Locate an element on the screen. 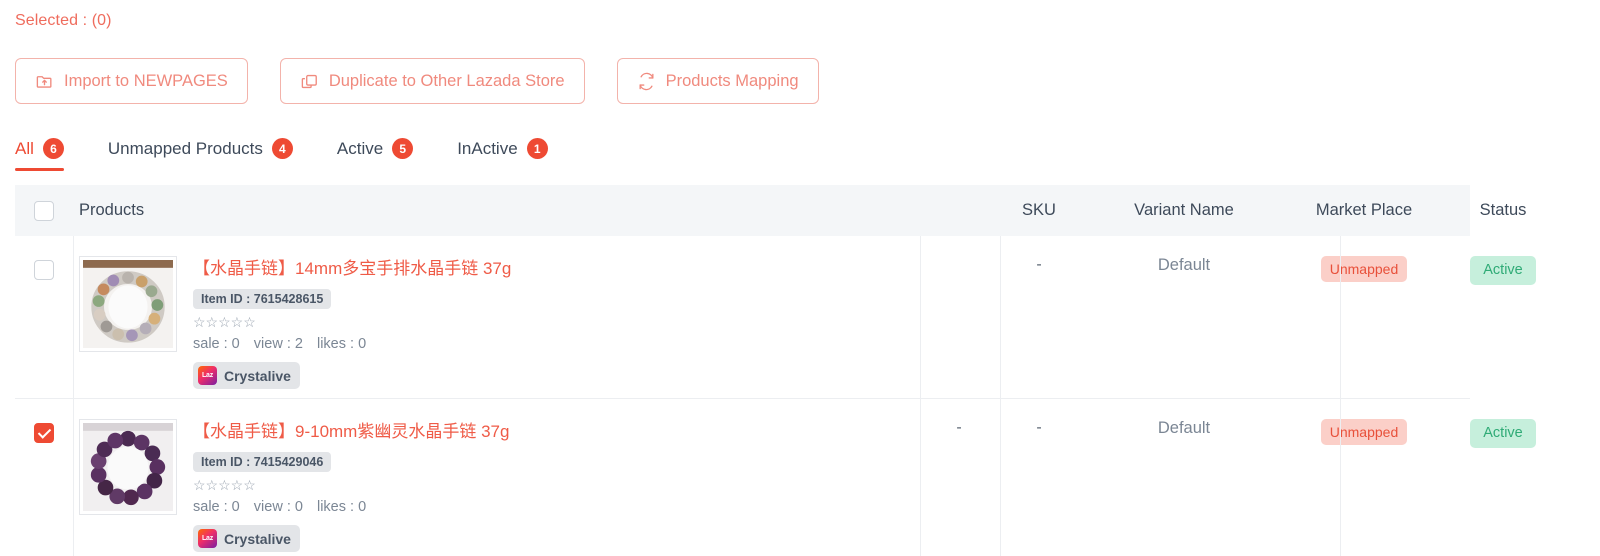  bracelet-photo-multicolor is located at coordinates (128, 304).